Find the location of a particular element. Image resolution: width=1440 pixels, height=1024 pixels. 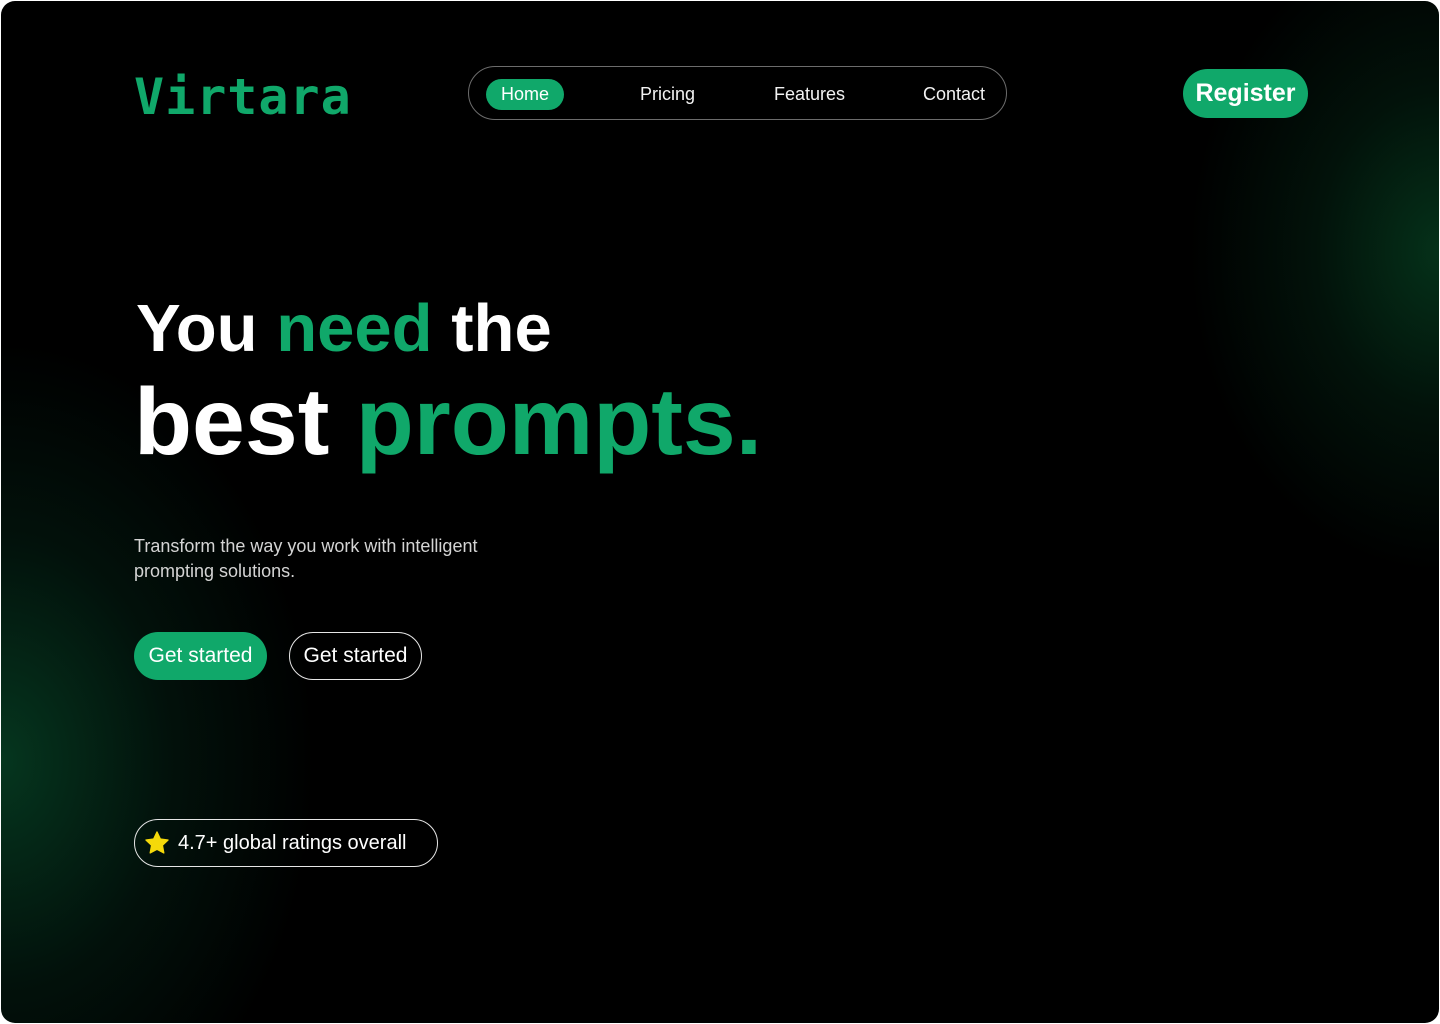

hero-word-the: the is located at coordinates (501, 328).